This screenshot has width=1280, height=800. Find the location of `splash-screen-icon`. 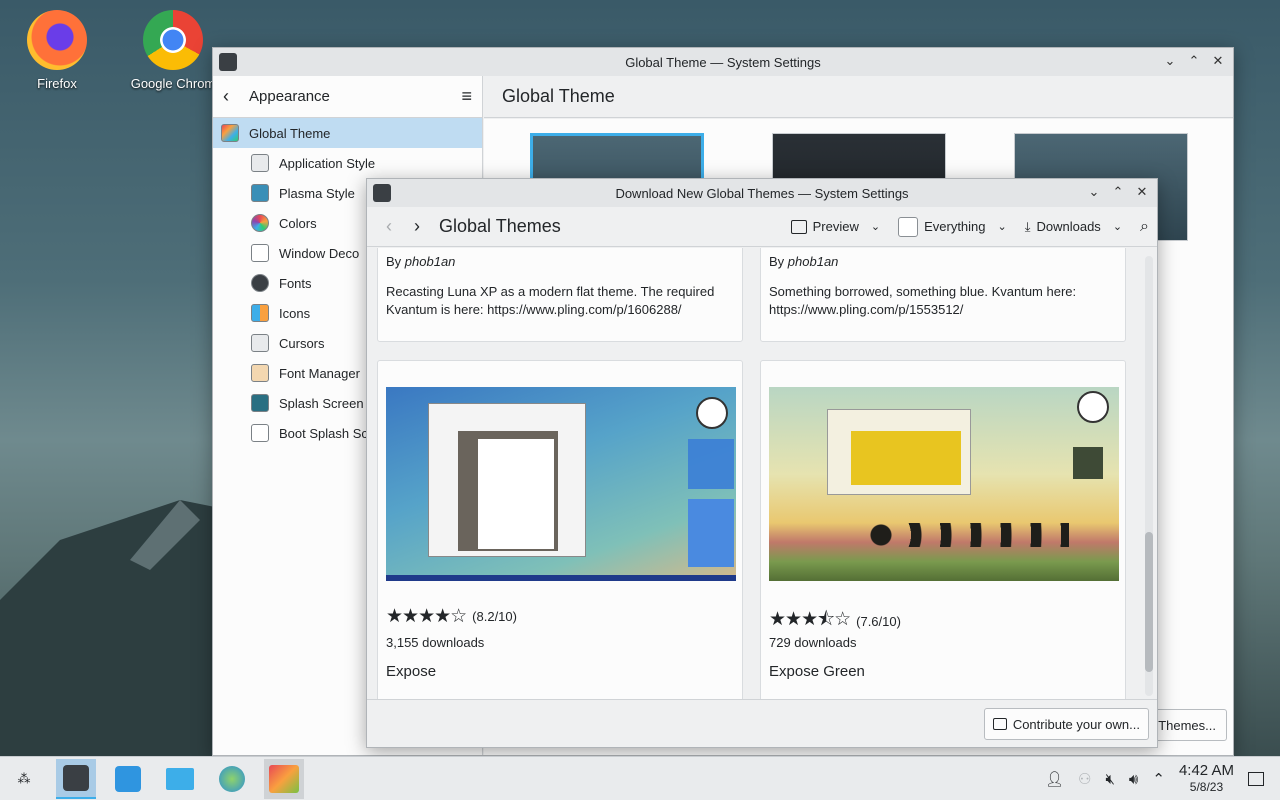

splash-screen-icon is located at coordinates (260, 403).